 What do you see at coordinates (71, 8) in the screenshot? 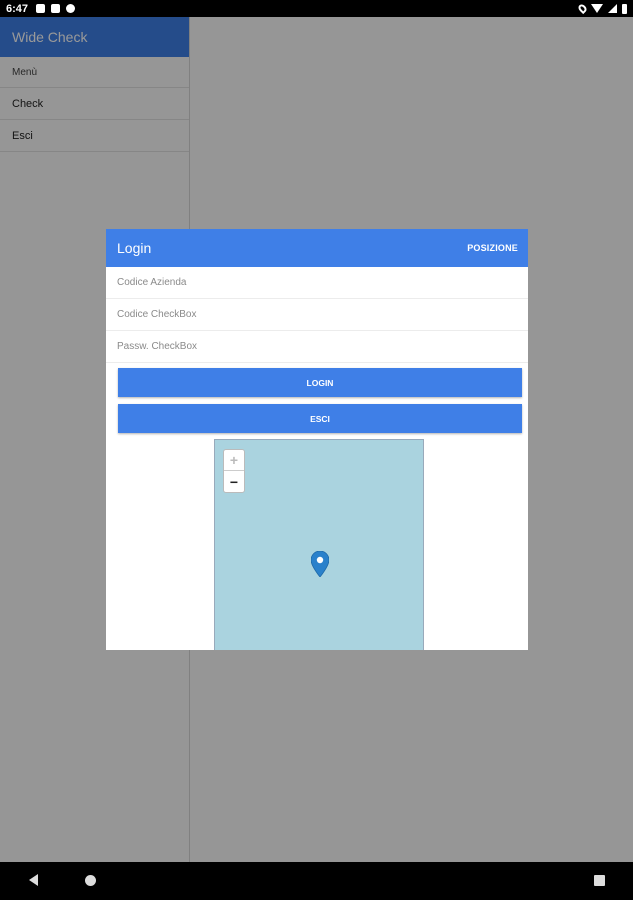
I see `app-notification-icon` at bounding box center [71, 8].